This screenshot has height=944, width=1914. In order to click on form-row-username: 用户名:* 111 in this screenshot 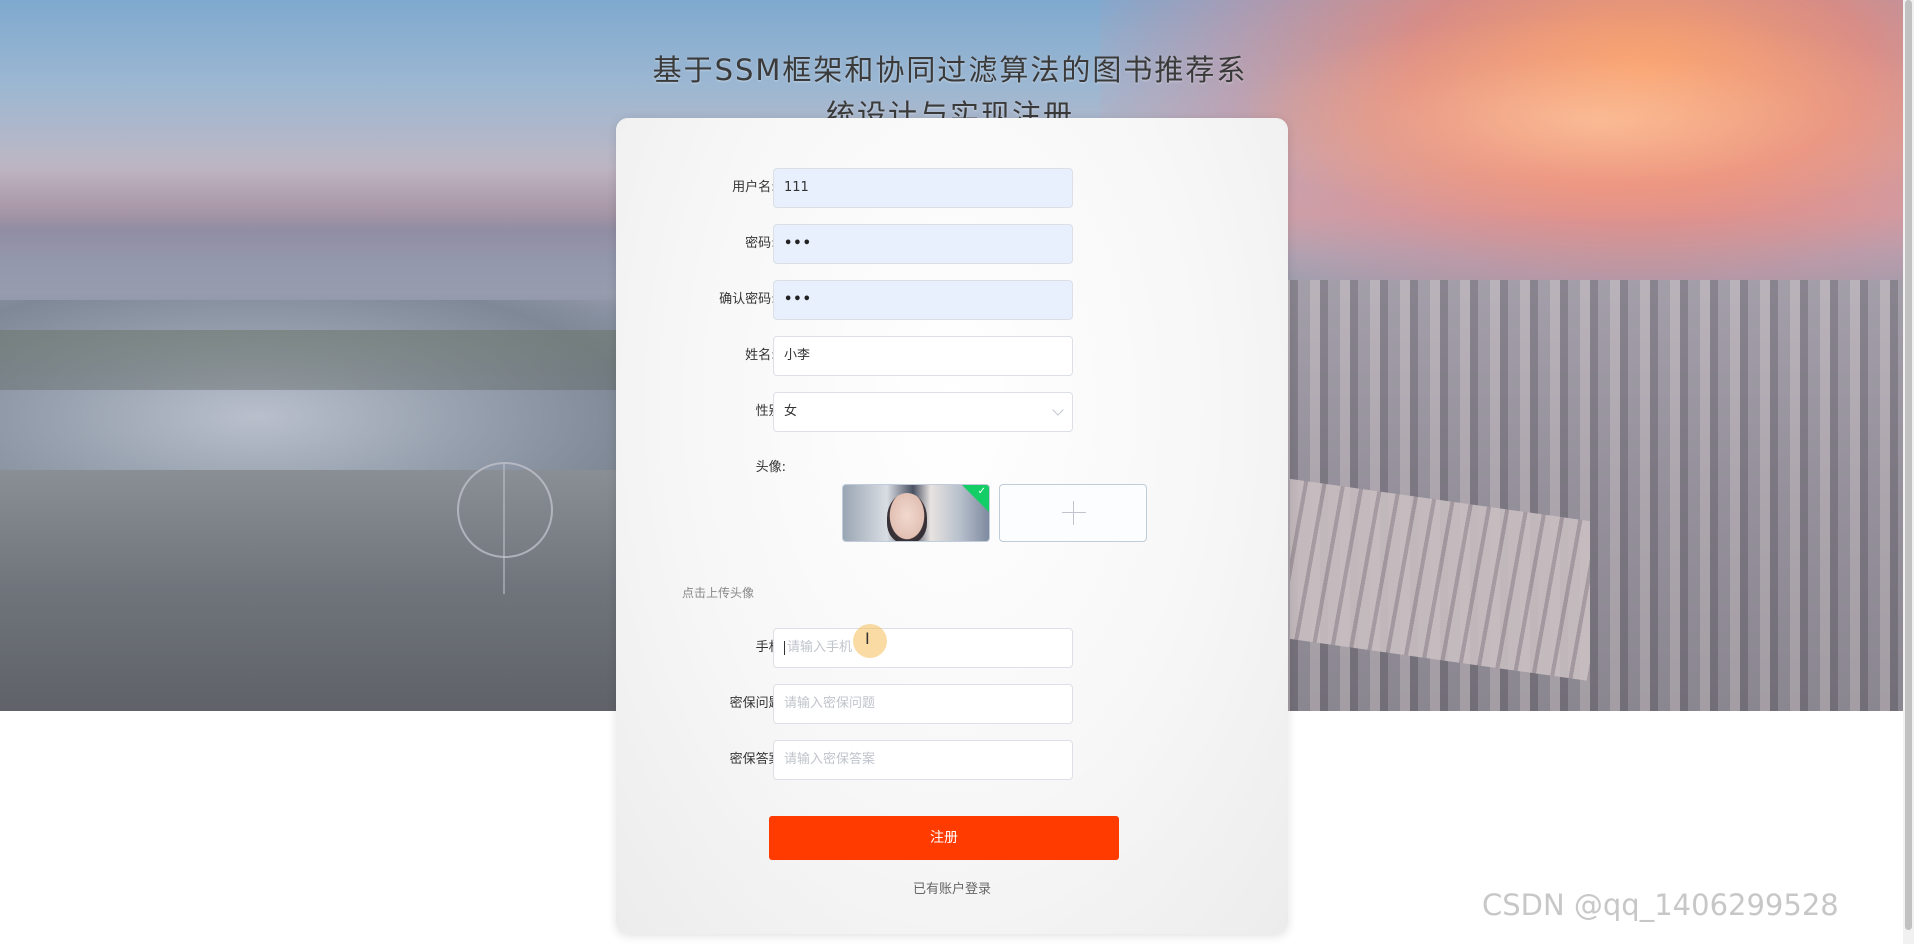, I will do `click(952, 188)`.